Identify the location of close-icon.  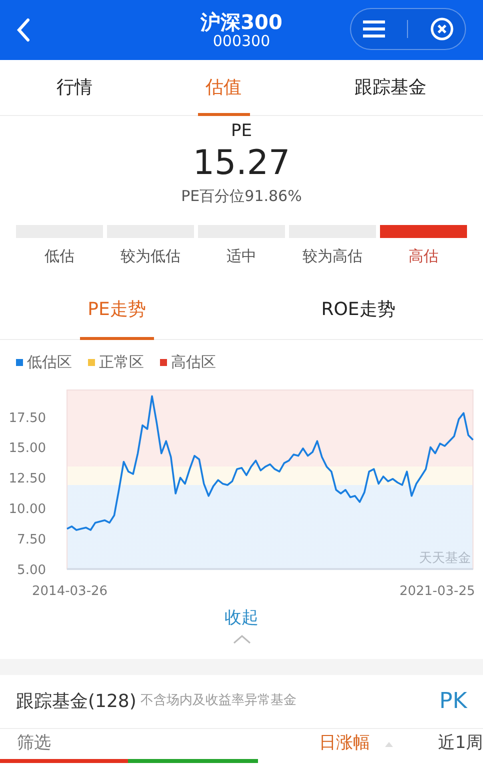
(442, 29).